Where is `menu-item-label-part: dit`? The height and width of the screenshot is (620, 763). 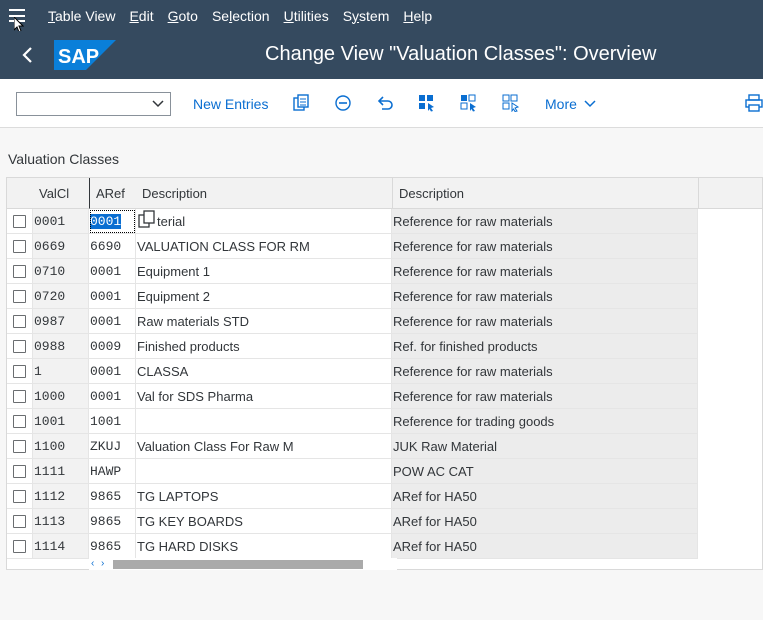 menu-item-label-part: dit is located at coordinates (146, 15).